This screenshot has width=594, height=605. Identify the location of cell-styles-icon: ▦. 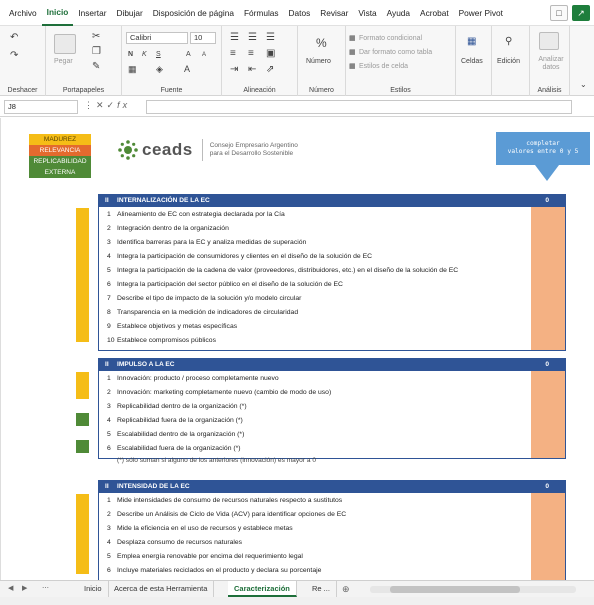
(352, 66).